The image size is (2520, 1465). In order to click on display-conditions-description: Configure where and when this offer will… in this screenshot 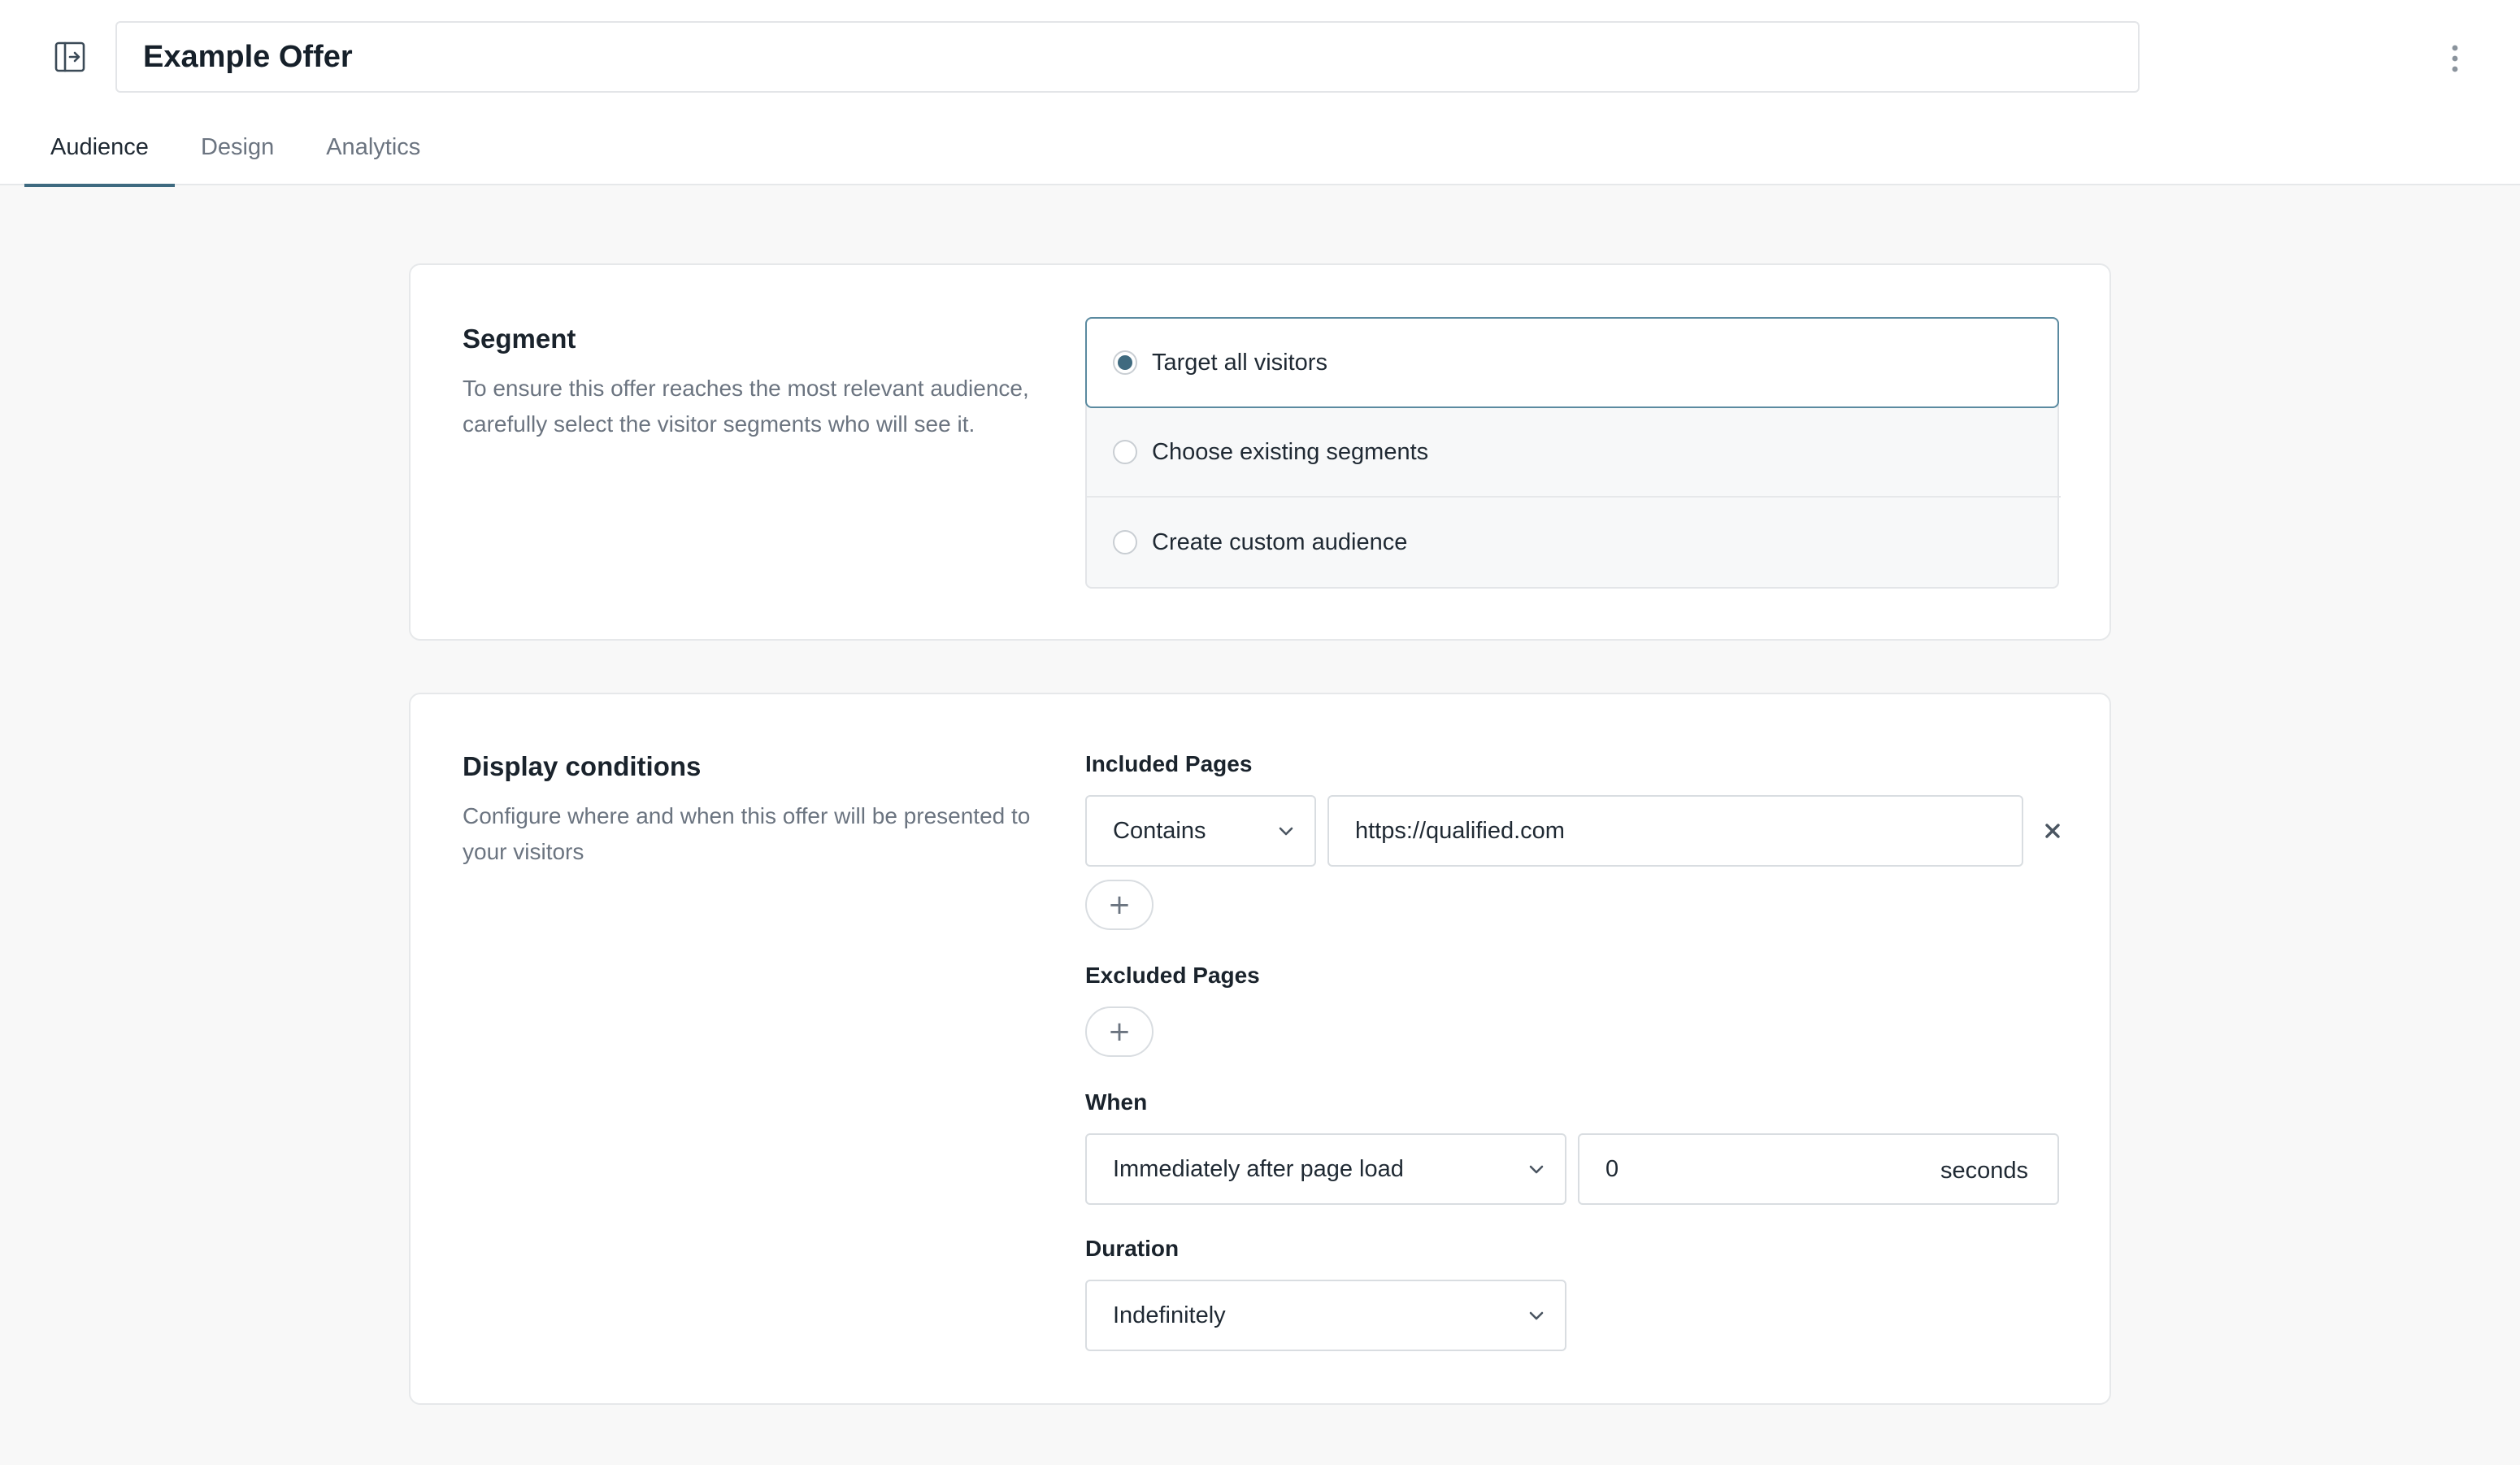, I will do `click(747, 833)`.